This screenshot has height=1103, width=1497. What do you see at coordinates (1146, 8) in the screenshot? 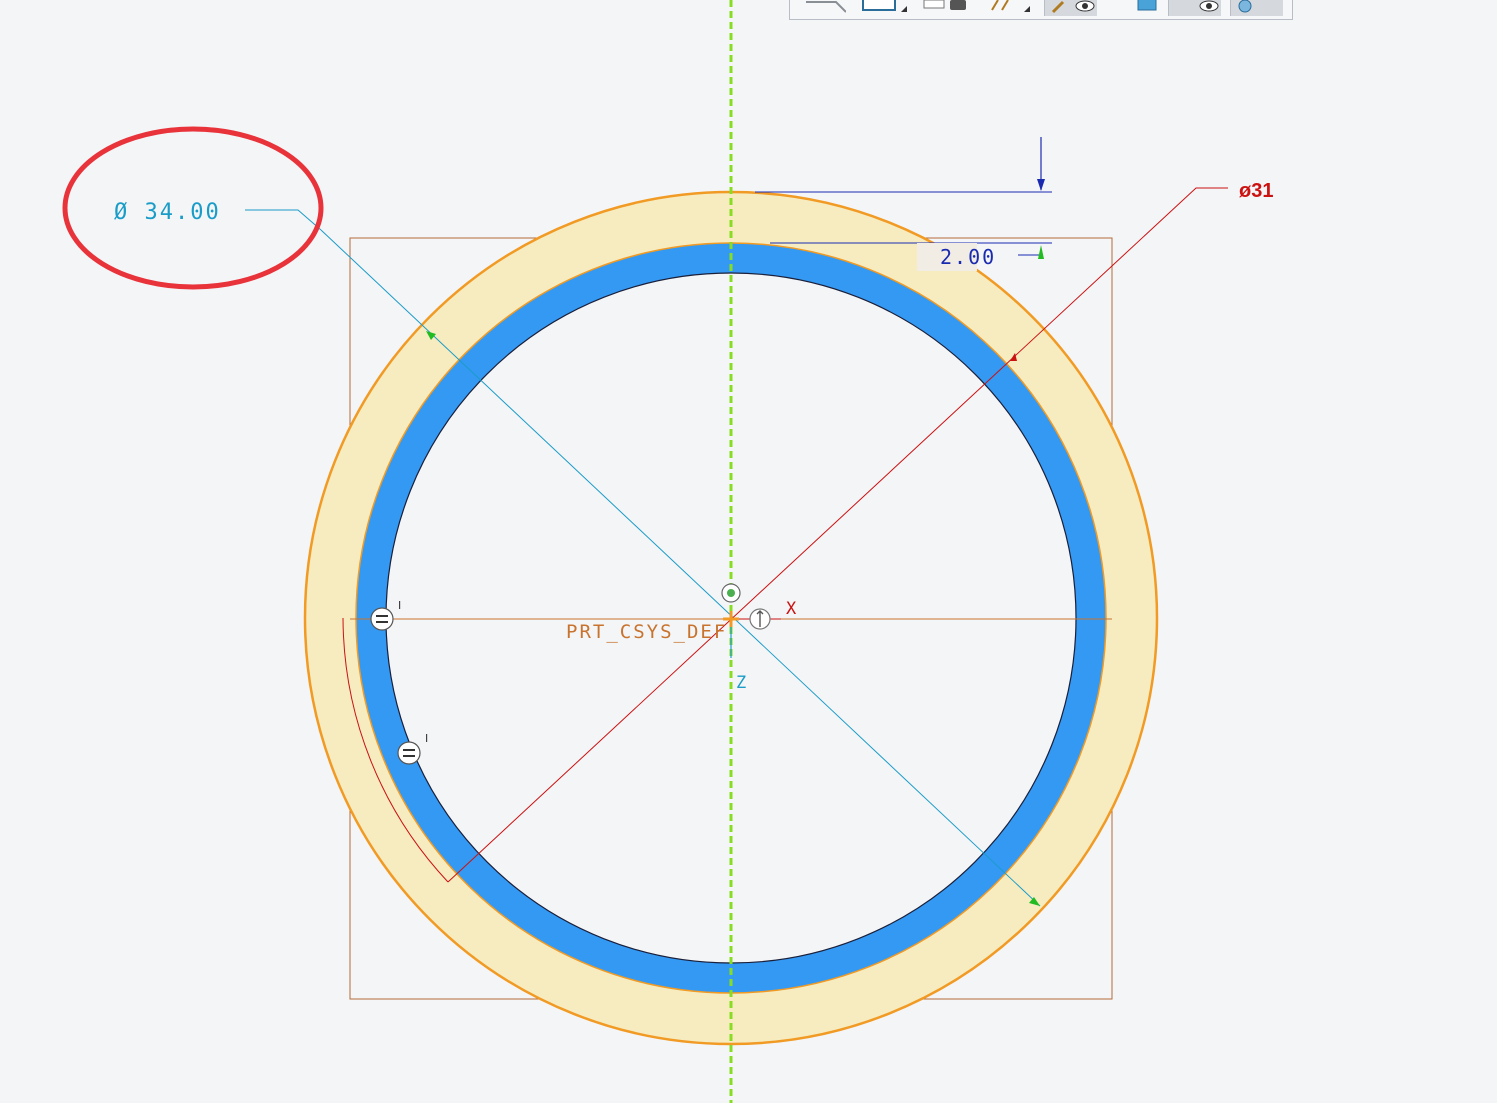
I see `view-manager-icon` at bounding box center [1146, 8].